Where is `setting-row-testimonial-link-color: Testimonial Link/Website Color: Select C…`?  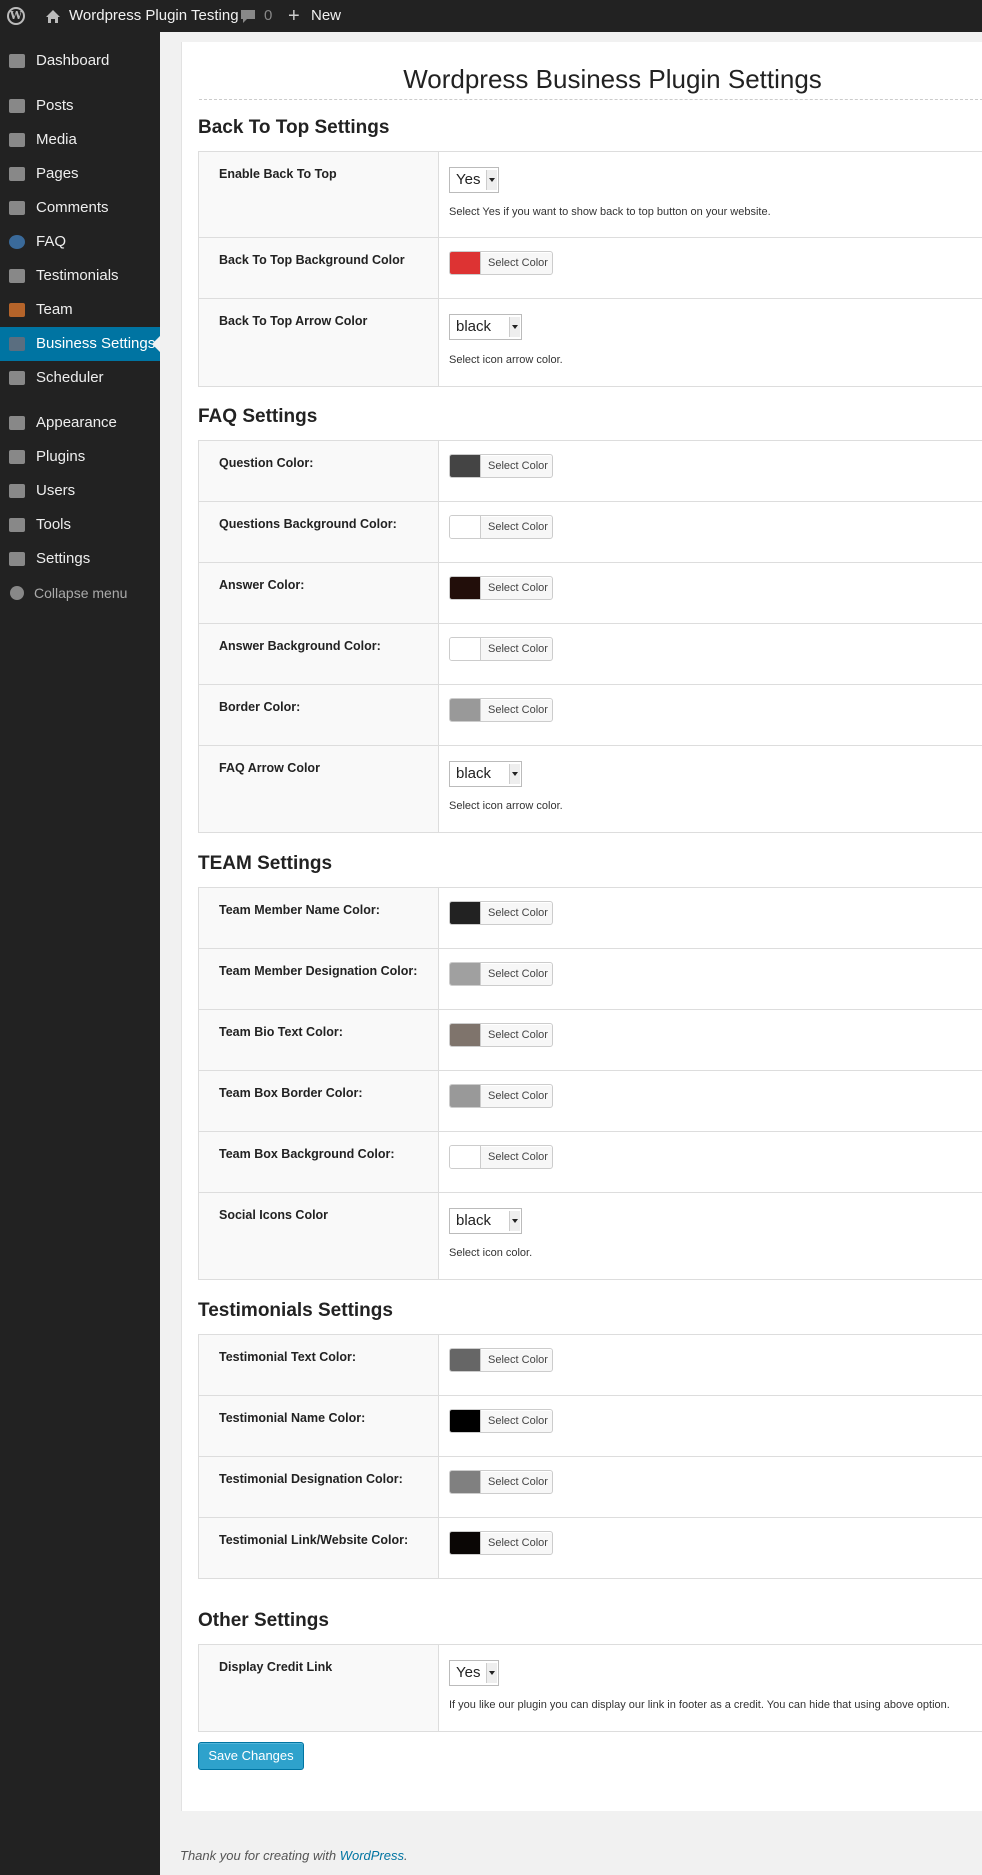
setting-row-testimonial-link-color: Testimonial Link/Website Color: Select C… is located at coordinates (590, 1547).